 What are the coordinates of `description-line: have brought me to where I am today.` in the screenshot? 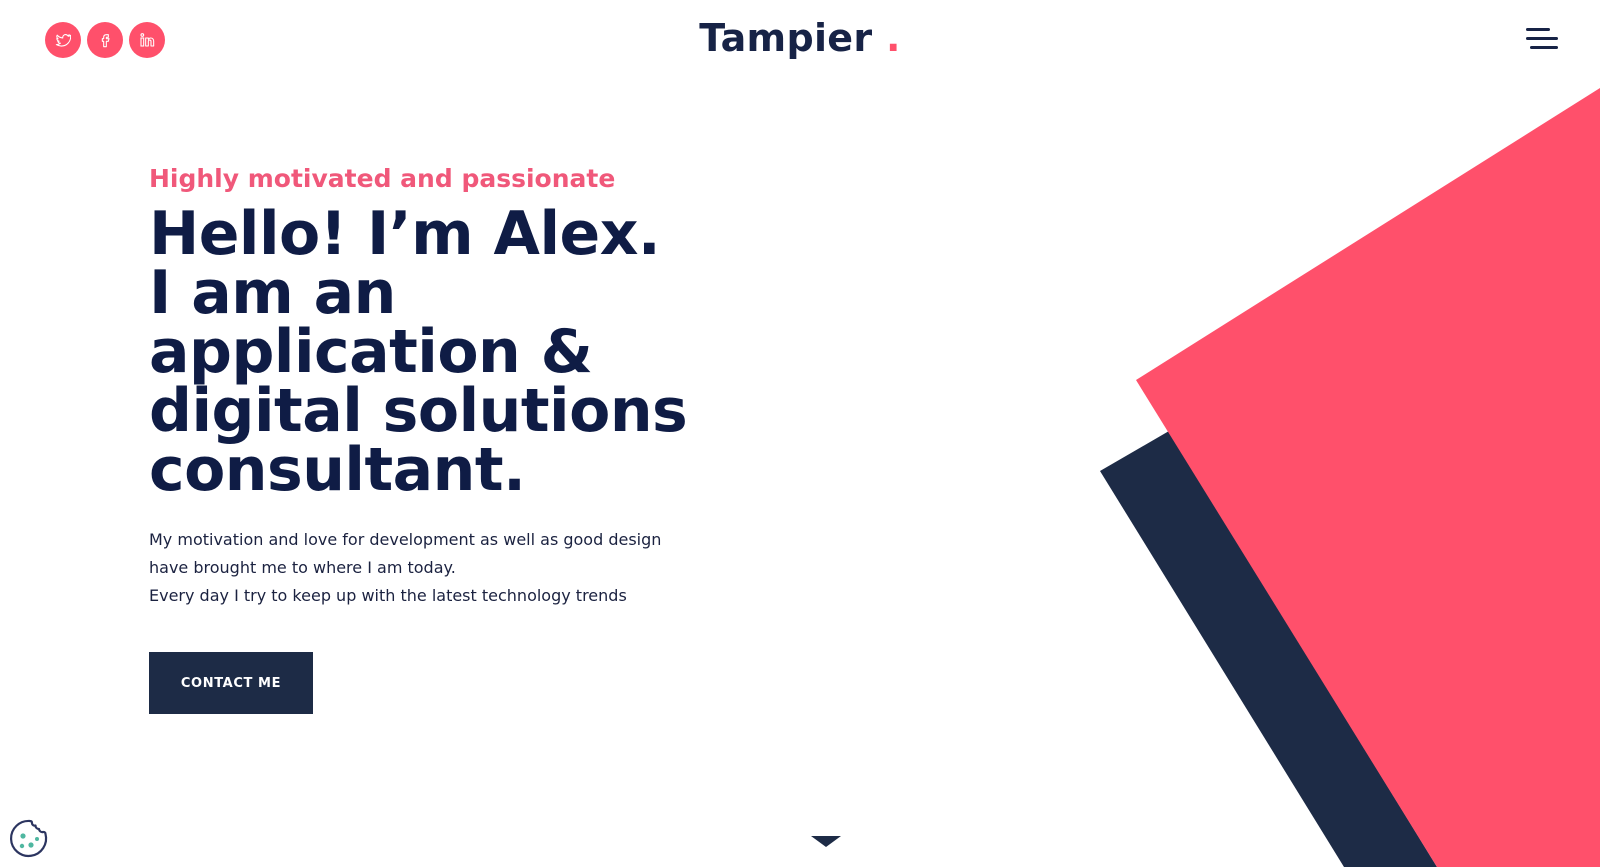 It's located at (302, 567).